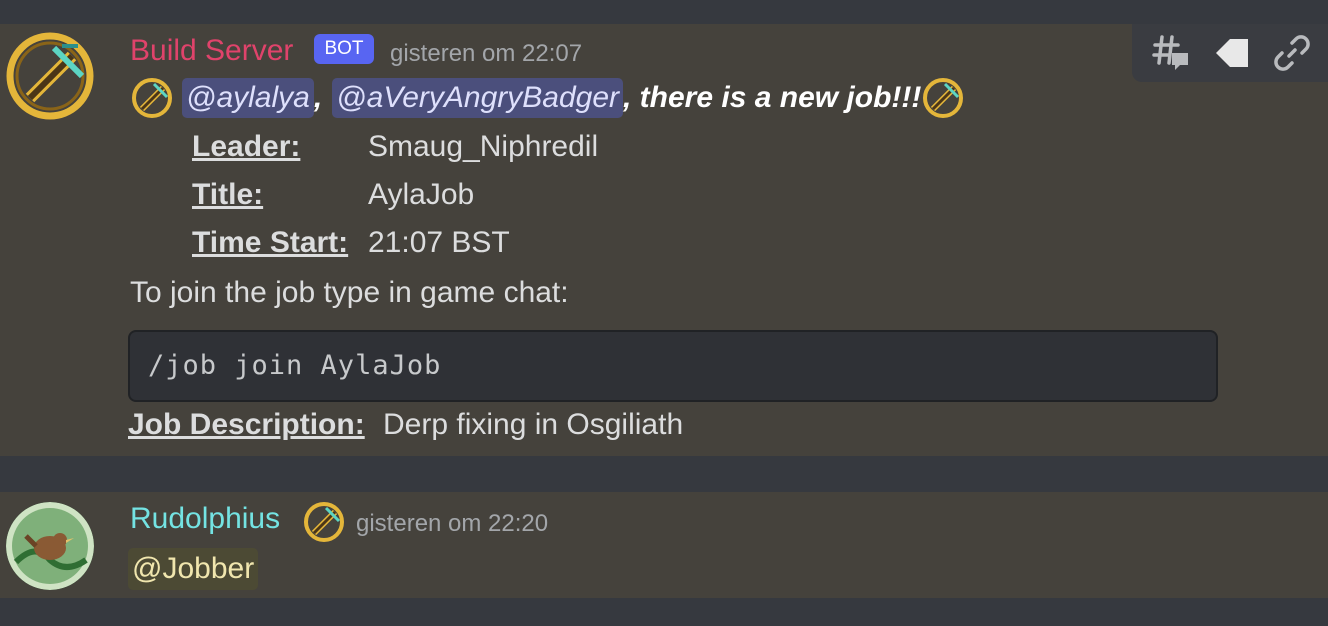 The image size is (1328, 626). Describe the element at coordinates (1292, 53) in the screenshot. I see `link-icon` at that location.